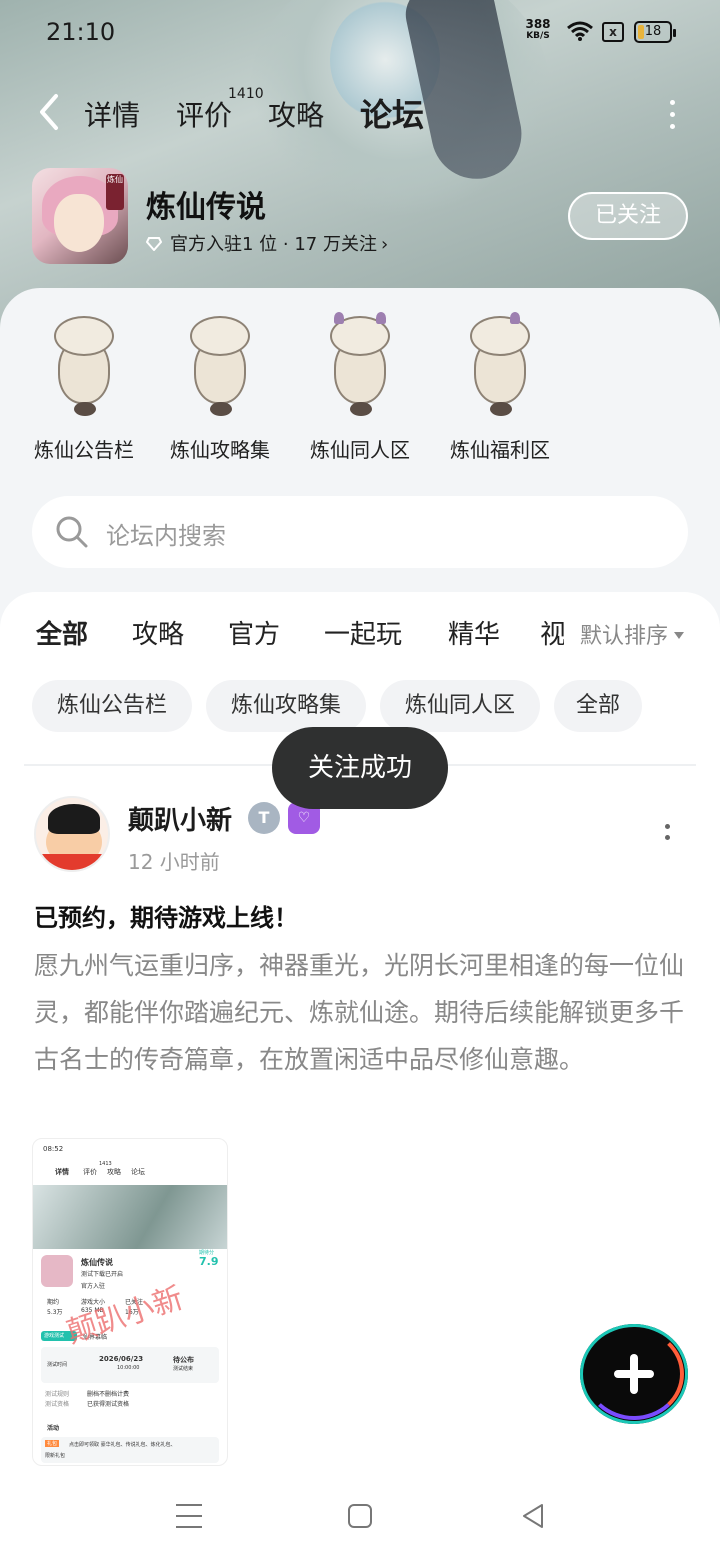 This screenshot has height=1560, width=720. I want to click on shot-tab: 论坛, so click(138, 1172).